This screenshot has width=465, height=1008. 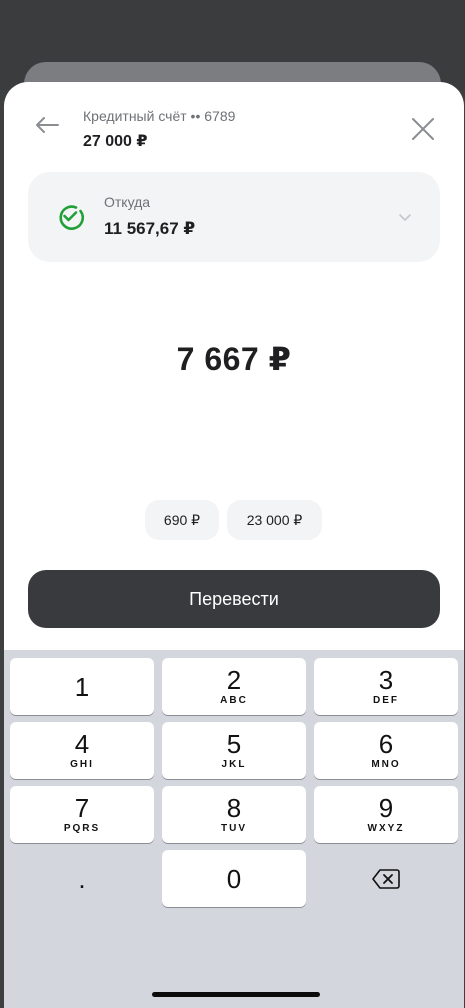 I want to click on backspace-icon, so click(x=386, y=878).